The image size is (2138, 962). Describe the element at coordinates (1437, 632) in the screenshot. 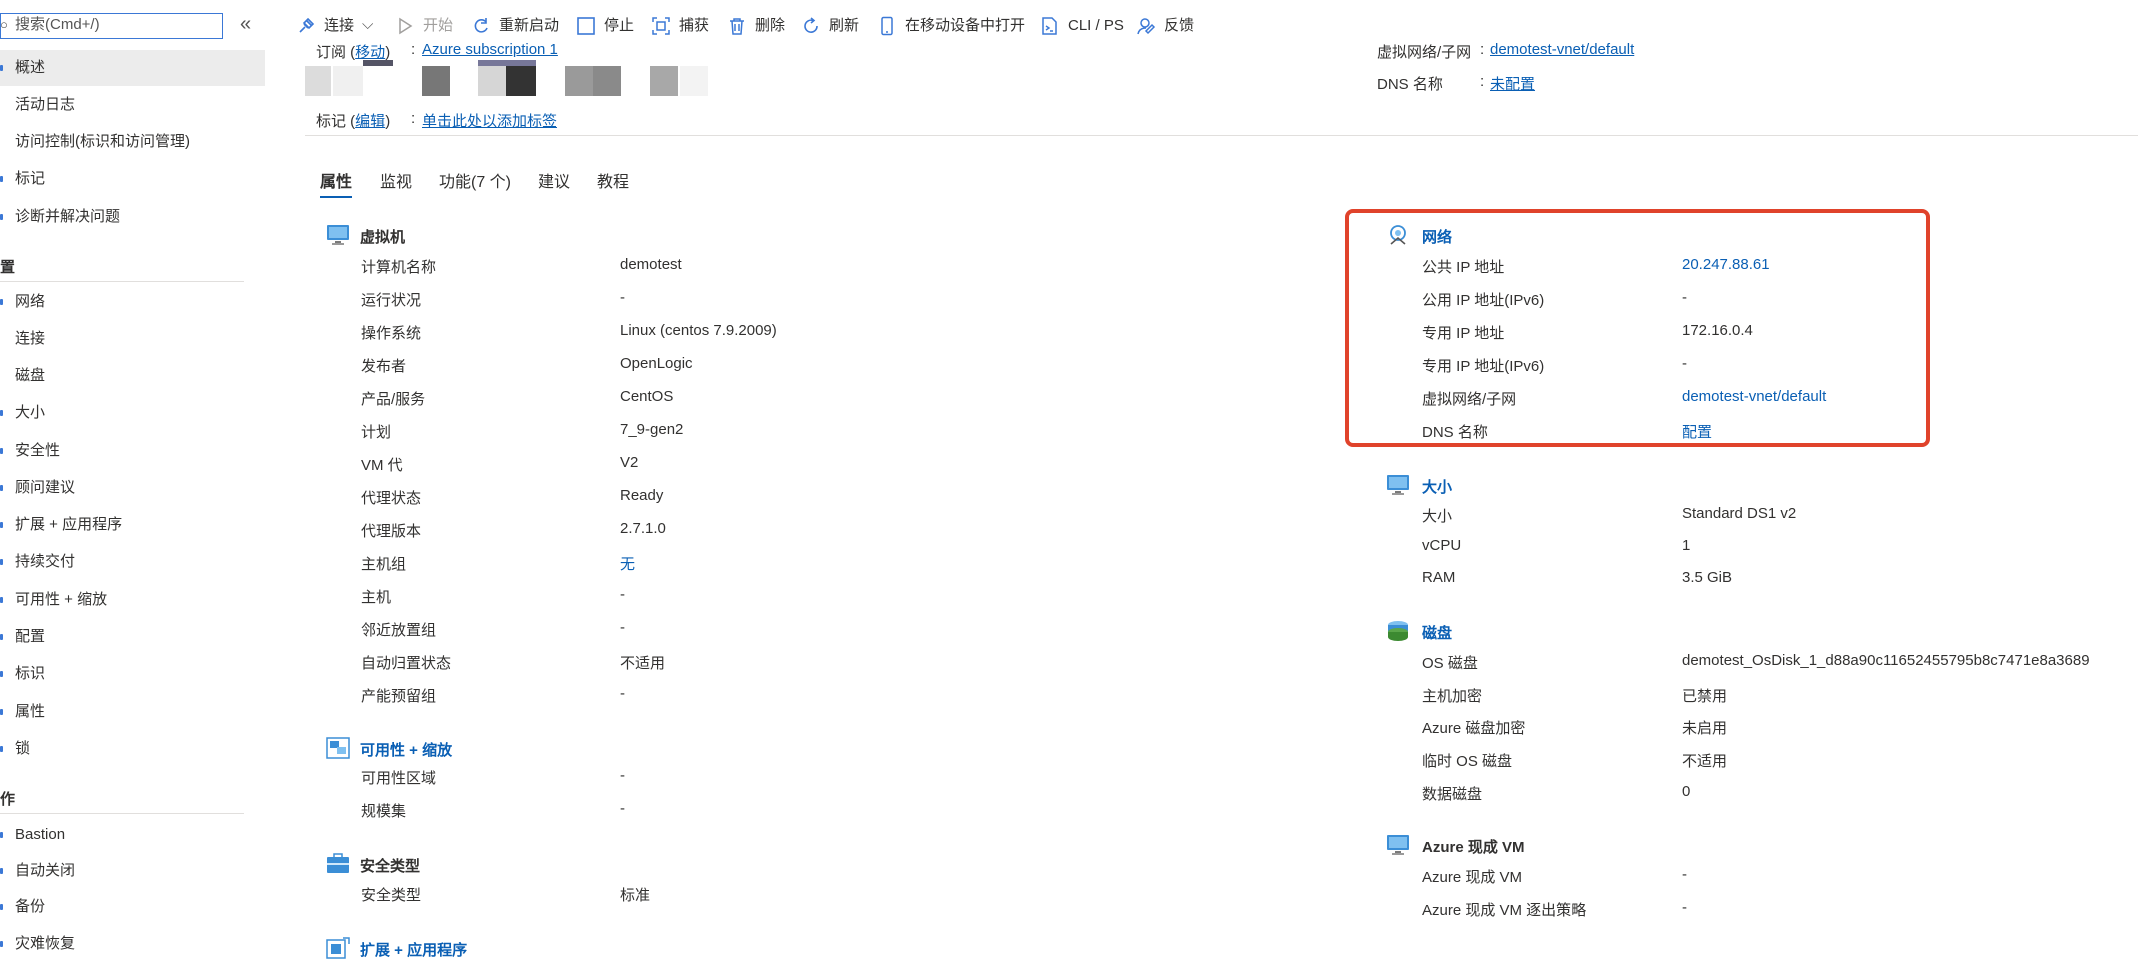

I see `disk-section-link: 磁盘` at that location.